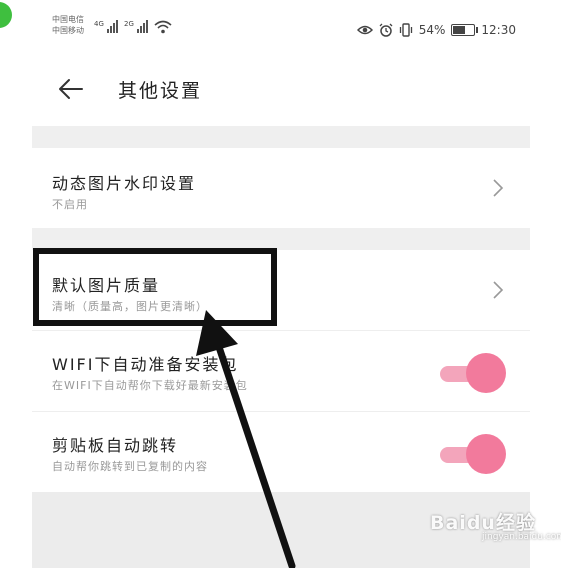  What do you see at coordinates (68, 30) in the screenshot?
I see `carrier-2: 中国移动` at bounding box center [68, 30].